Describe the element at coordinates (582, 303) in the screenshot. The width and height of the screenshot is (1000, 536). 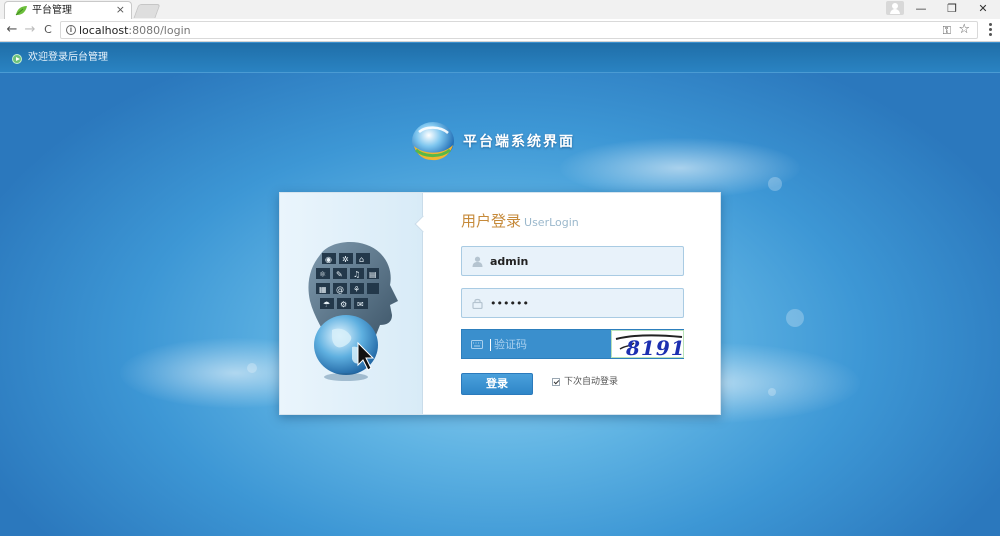
I see `password-input` at that location.